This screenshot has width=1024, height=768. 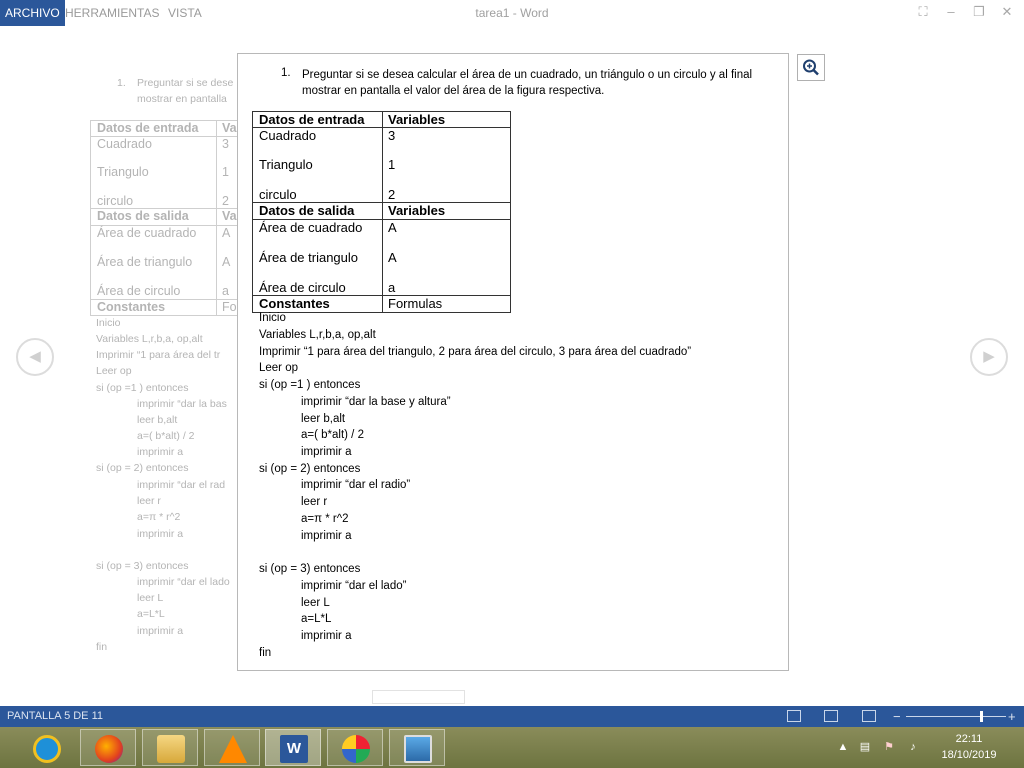 I want to click on bg-triangulo: Triangulo, so click(x=123, y=172).